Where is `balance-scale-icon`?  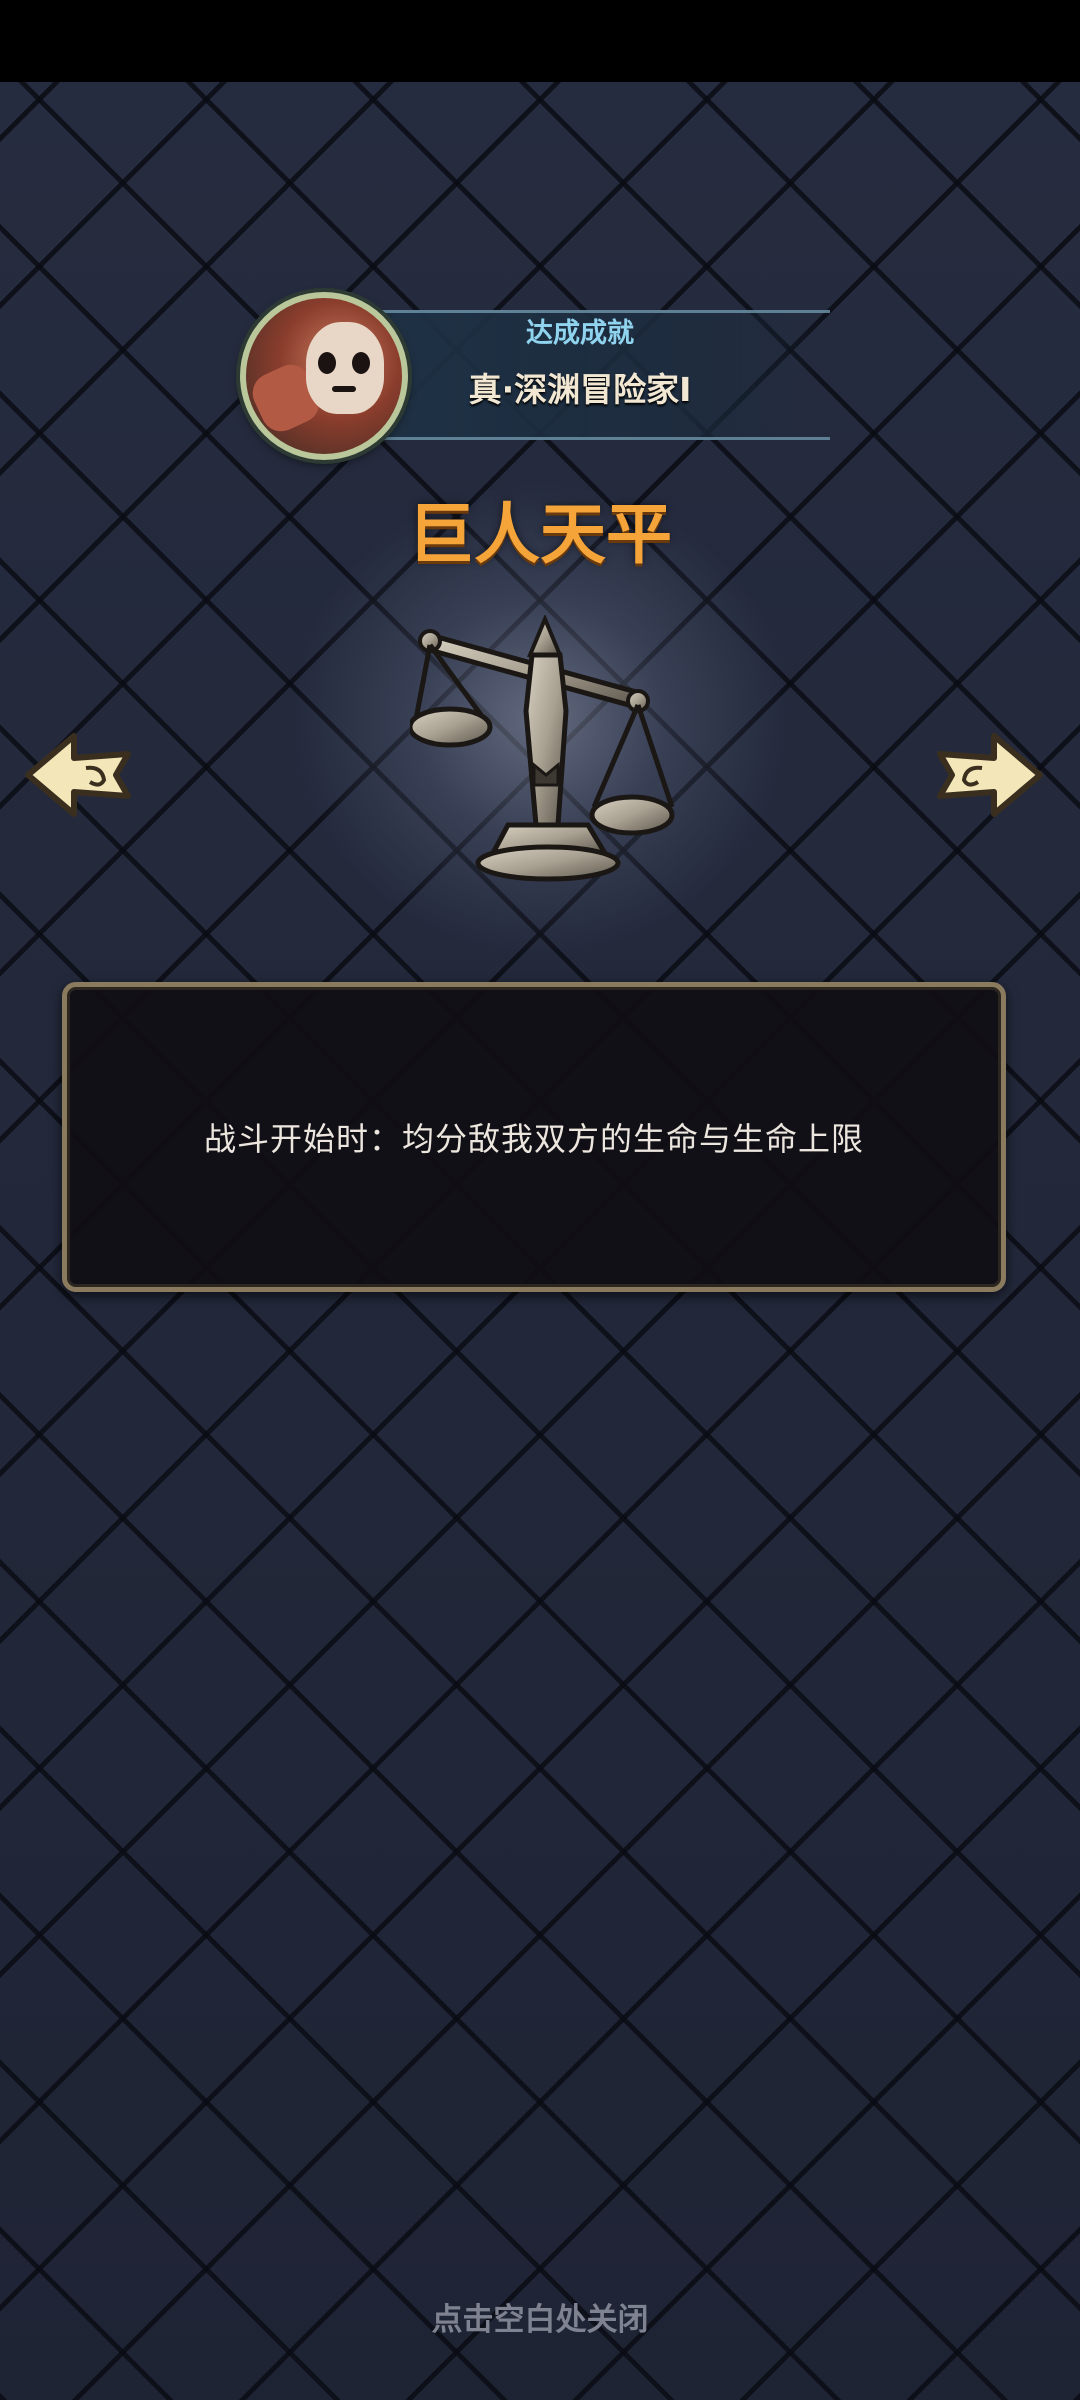
balance-scale-icon is located at coordinates (542, 748).